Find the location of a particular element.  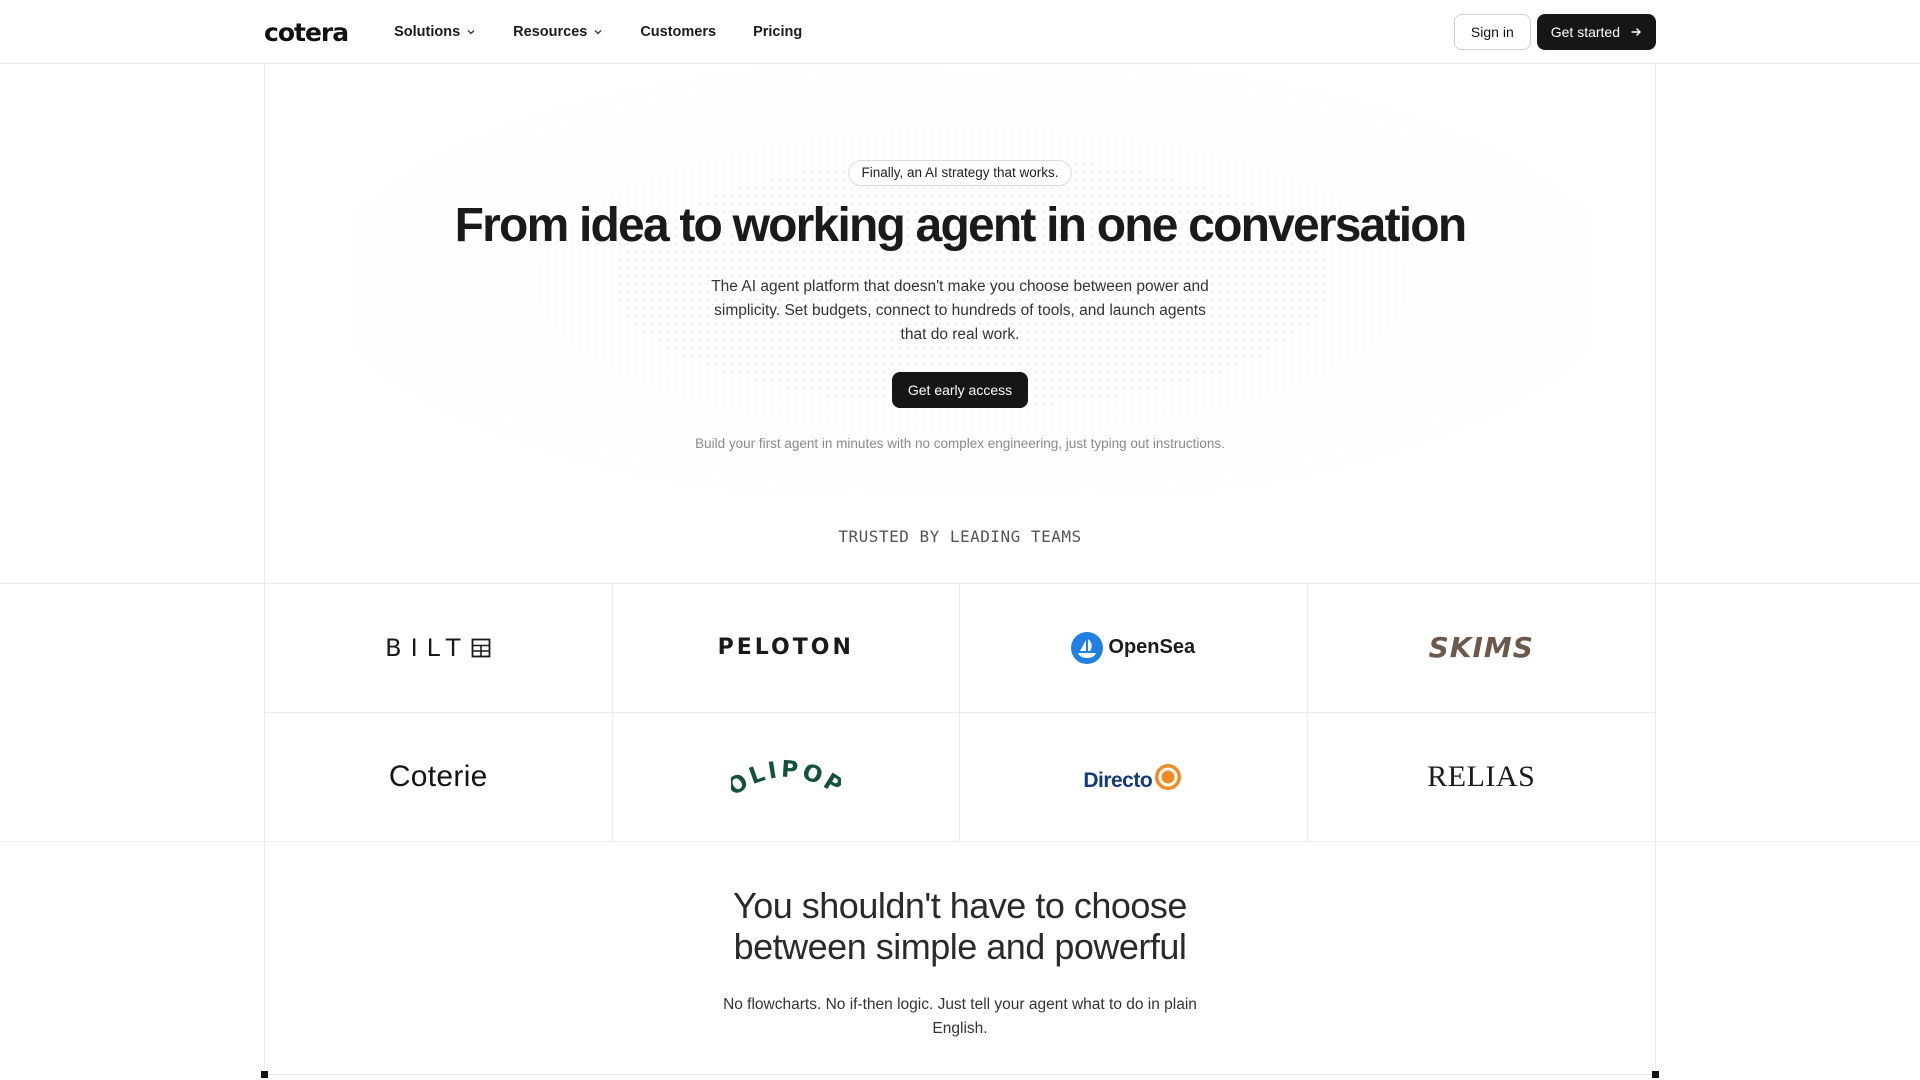

logo-cell-peloton: PELOTON is located at coordinates (786, 648).